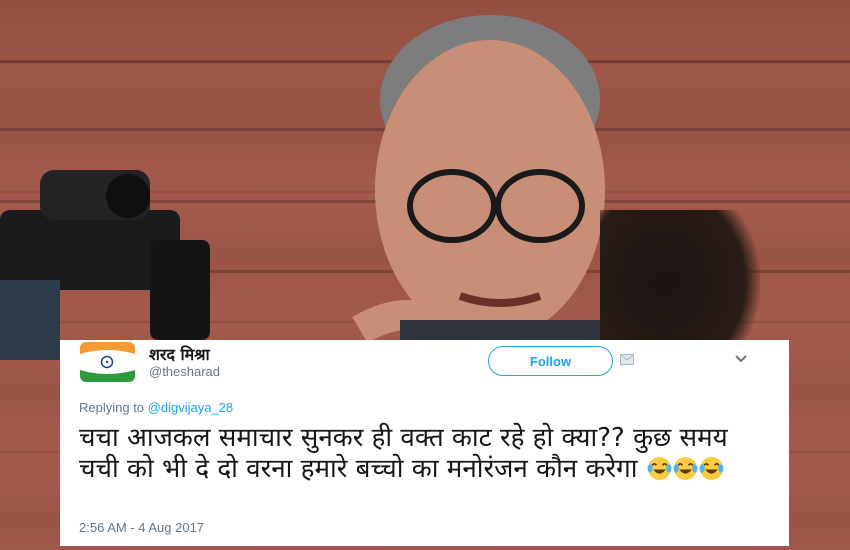  I want to click on tweet-timestamp: 2:56 AM - 4 Aug 2017, so click(141, 527).